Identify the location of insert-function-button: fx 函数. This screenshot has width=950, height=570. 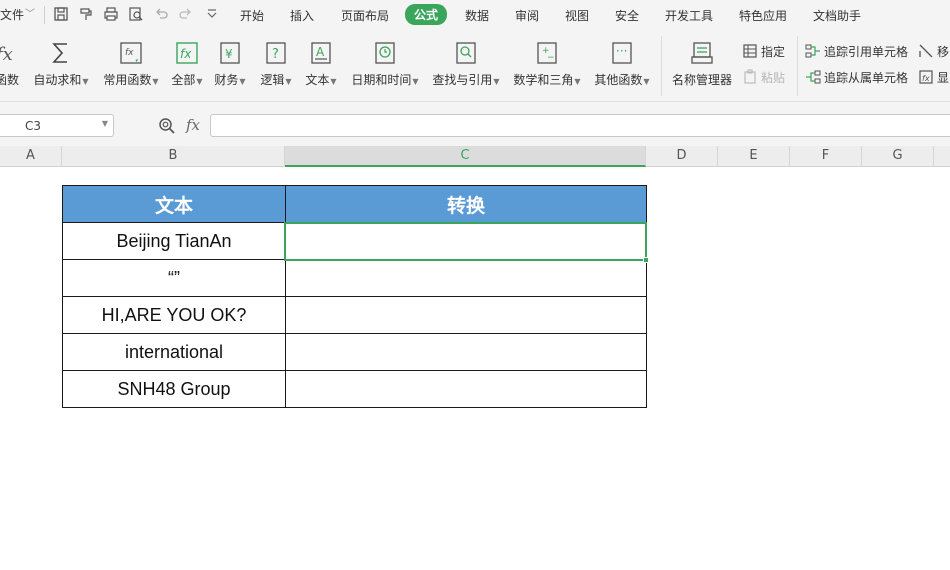
(10, 64).